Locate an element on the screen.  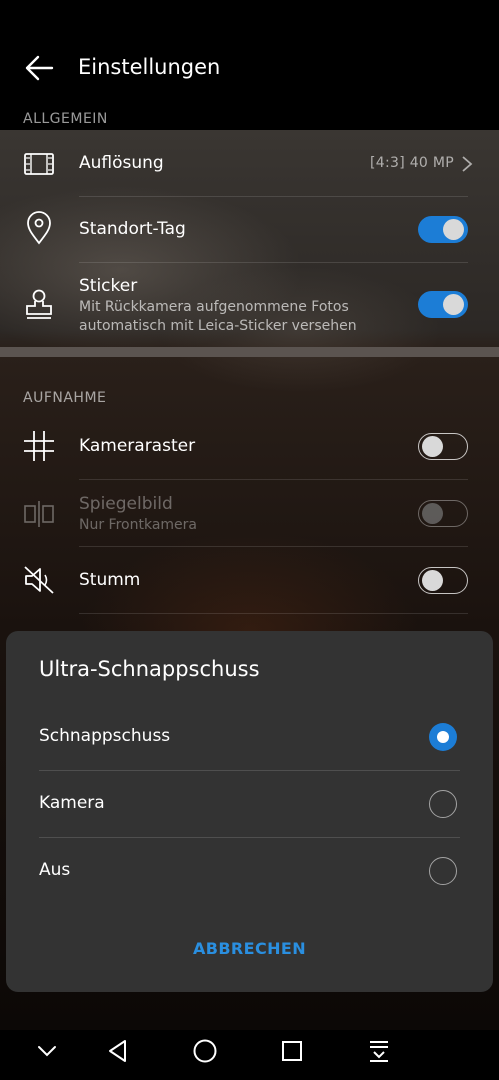
setting-sticker-description-line2: automatisch mit Leica-Sticker versehen is located at coordinates (218, 326).